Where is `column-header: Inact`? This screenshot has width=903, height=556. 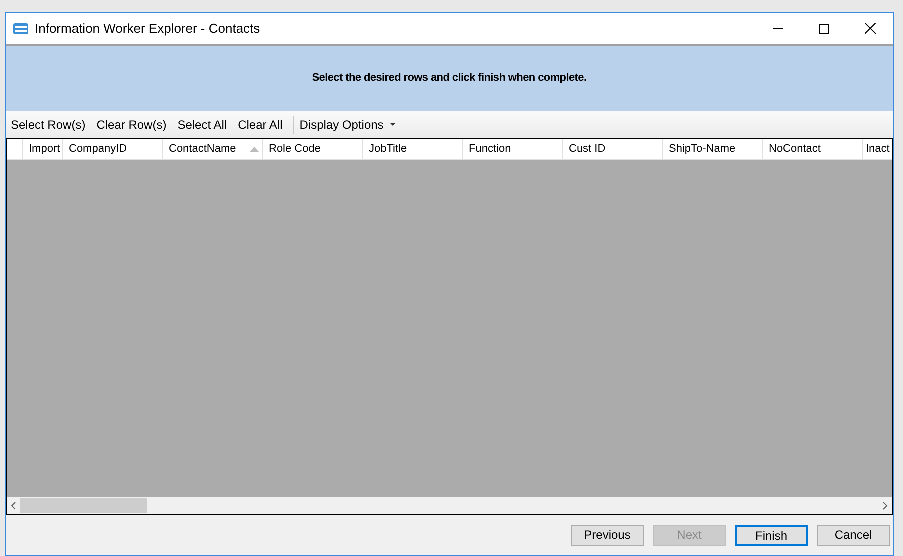 column-header: Inact is located at coordinates (877, 149).